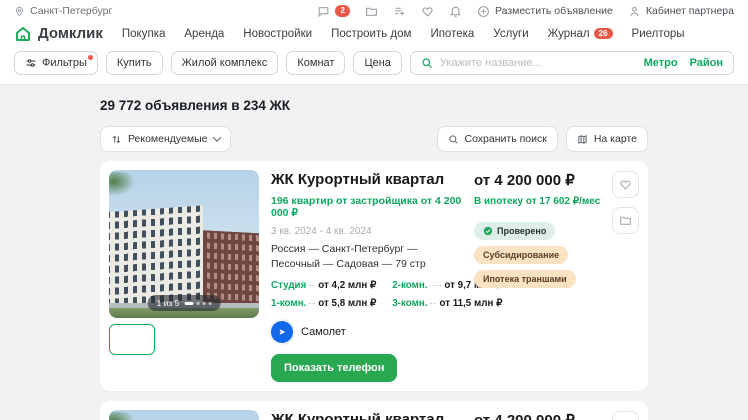 The image size is (748, 420). I want to click on partner-cabinet-button: Кабинет партнера, so click(681, 11).